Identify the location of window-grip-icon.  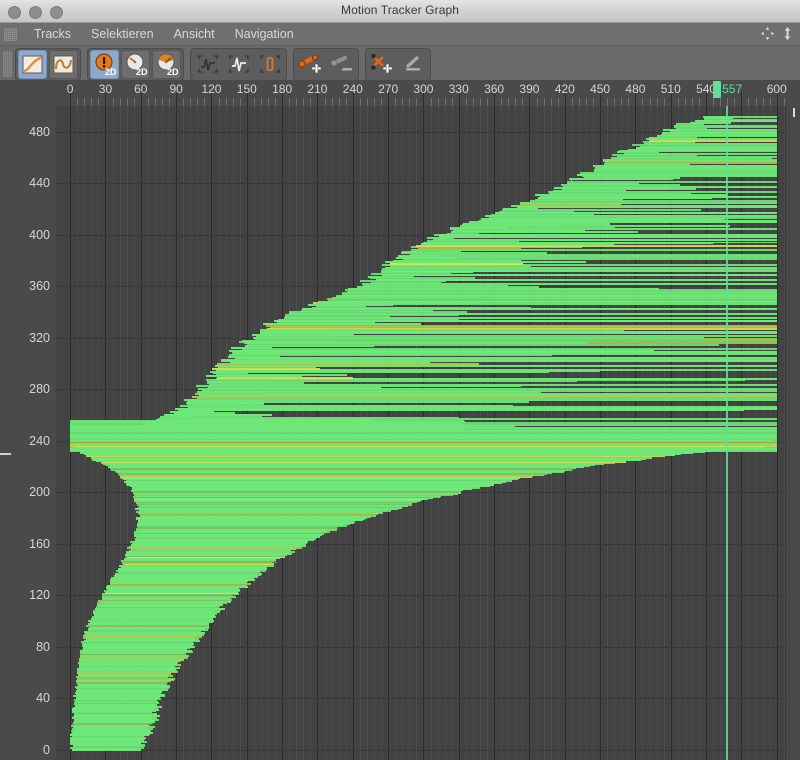
(10, 34).